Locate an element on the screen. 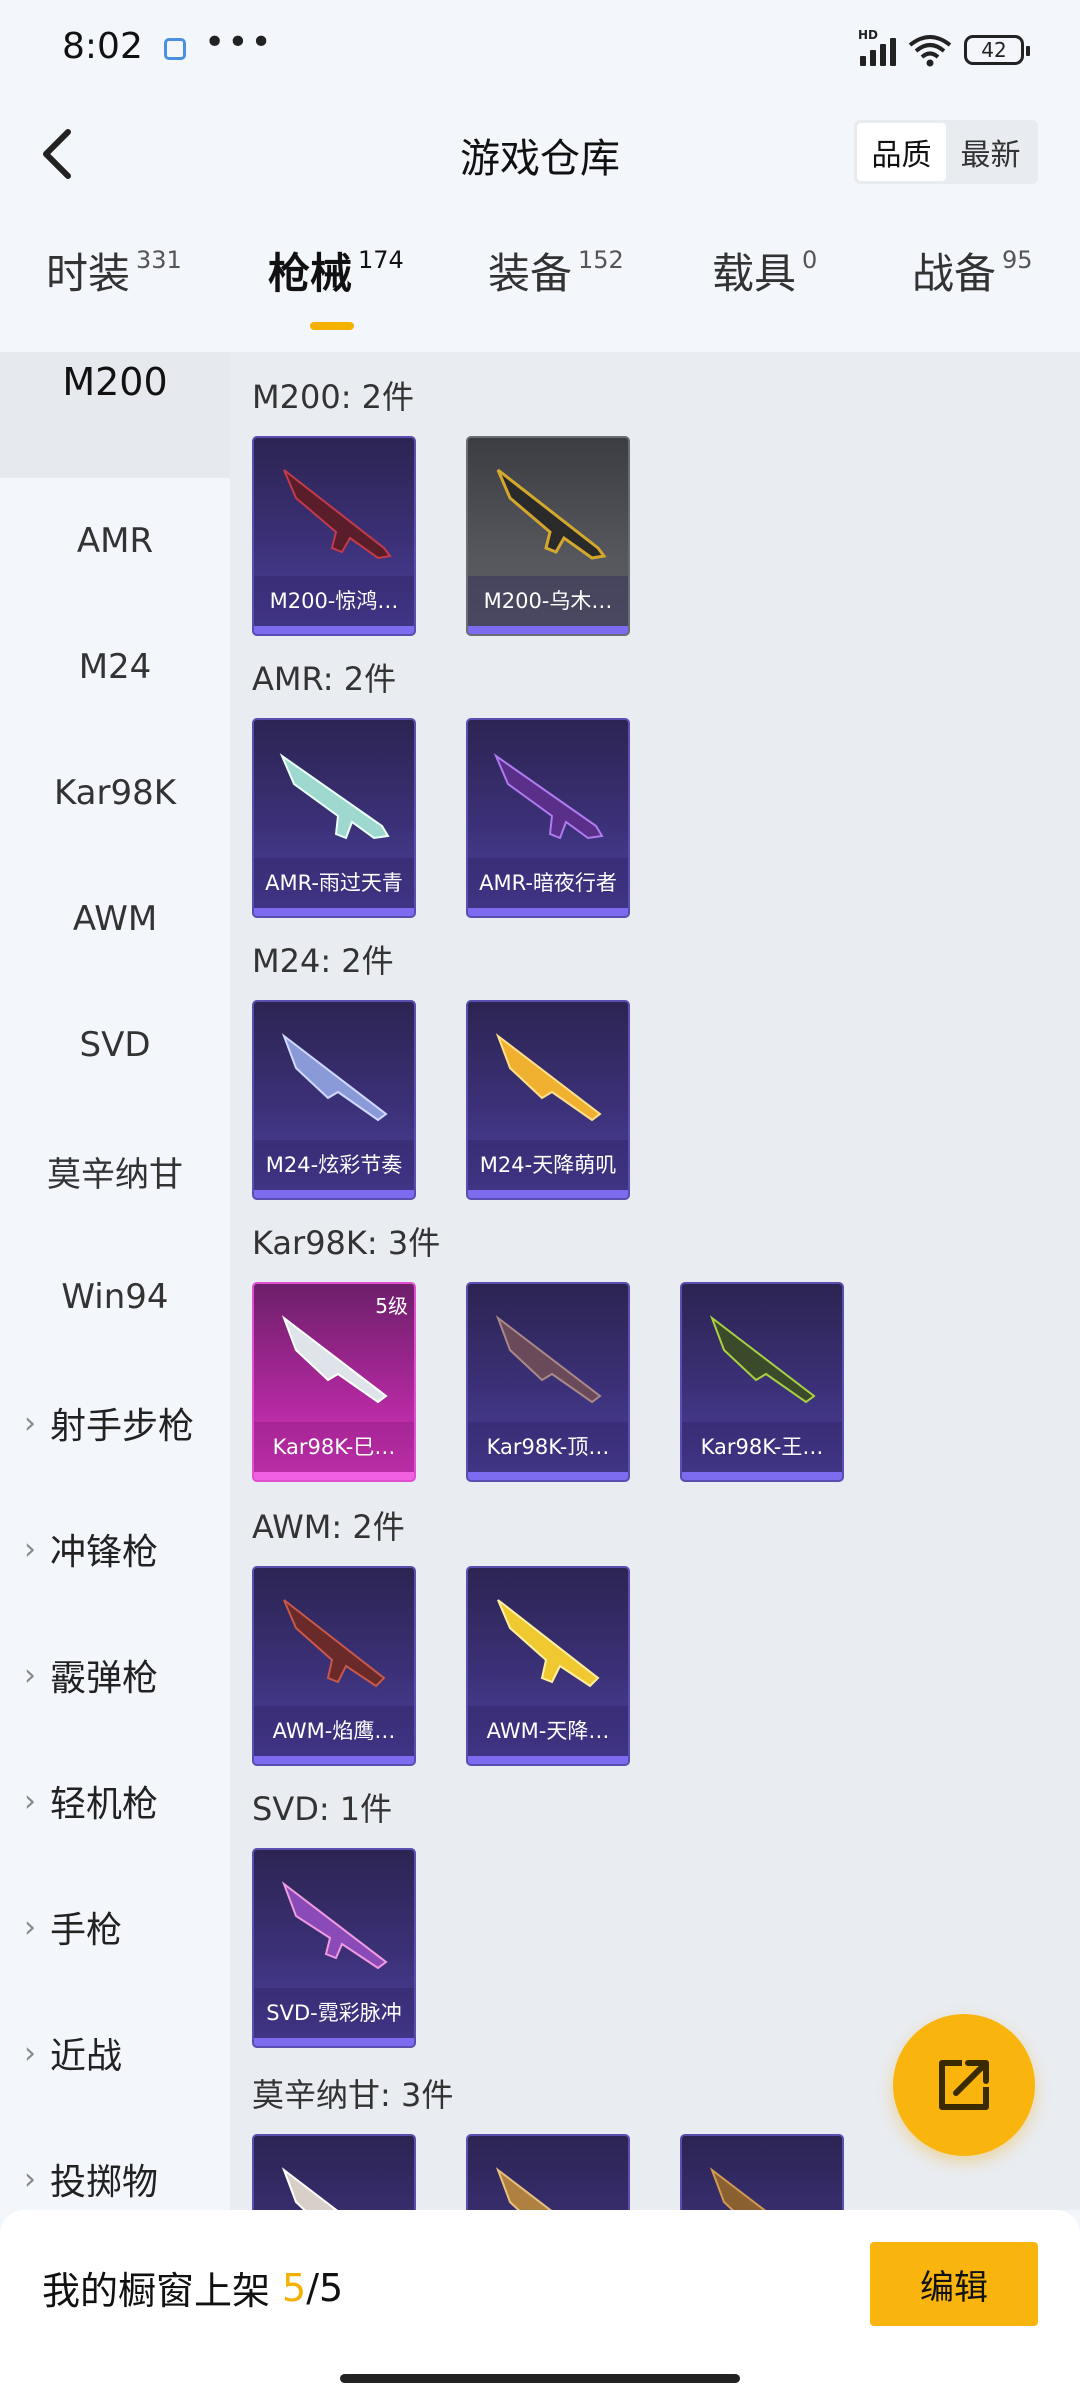 The height and width of the screenshot is (2400, 1080). battery-icon: 42 is located at coordinates (997, 50).